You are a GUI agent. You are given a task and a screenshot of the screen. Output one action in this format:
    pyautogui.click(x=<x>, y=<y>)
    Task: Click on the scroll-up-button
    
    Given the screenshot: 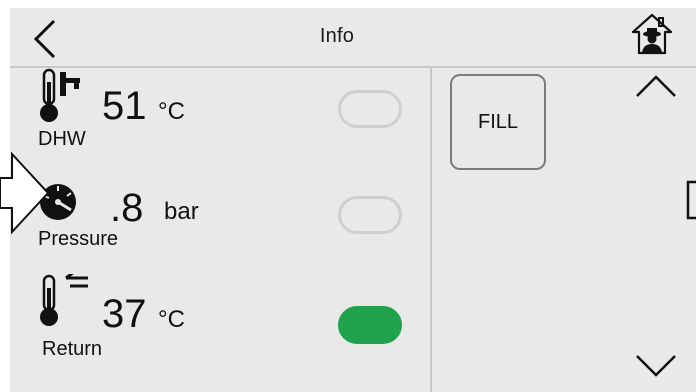 What is the action you would take?
    pyautogui.click(x=656, y=86)
    